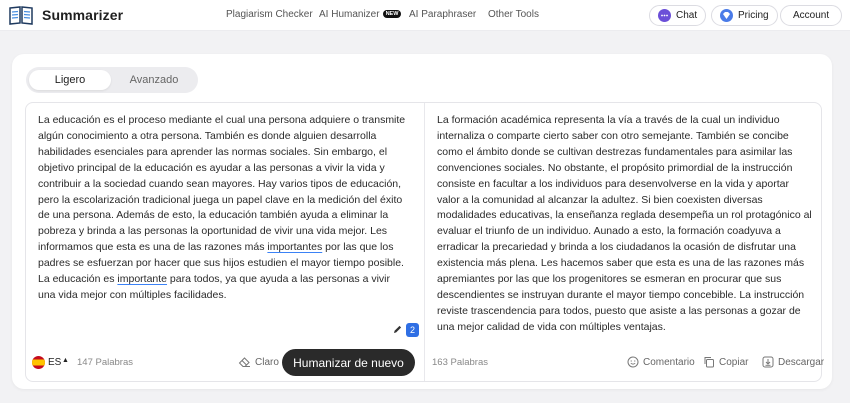 Image resolution: width=850 pixels, height=403 pixels. Describe the element at coordinates (154, 80) in the screenshot. I see `mode-avanzado-tab: Avanzado` at that location.